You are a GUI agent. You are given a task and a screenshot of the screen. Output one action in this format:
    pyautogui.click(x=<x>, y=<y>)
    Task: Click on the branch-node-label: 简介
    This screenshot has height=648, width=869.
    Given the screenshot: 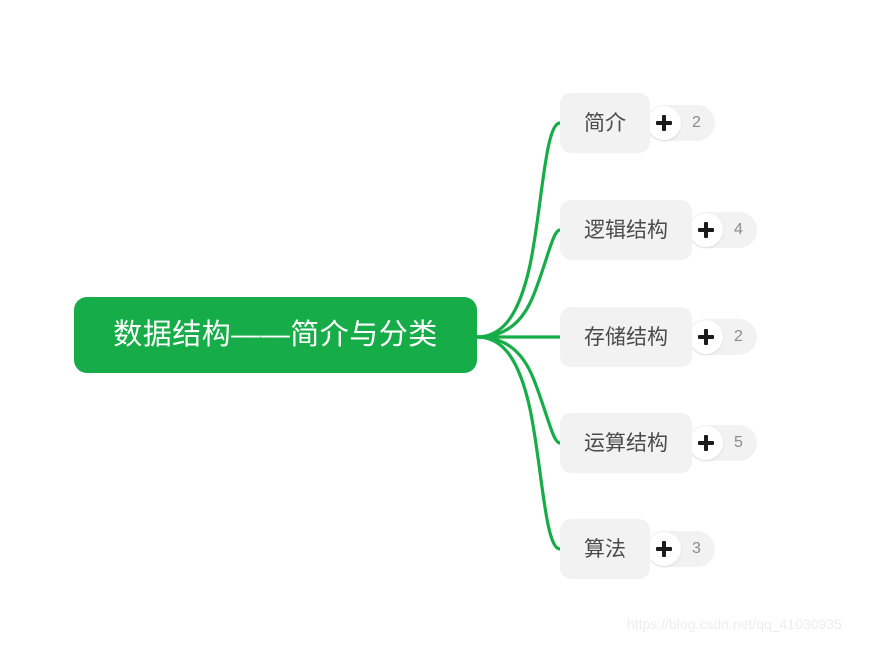 What is the action you would take?
    pyautogui.click(x=605, y=123)
    